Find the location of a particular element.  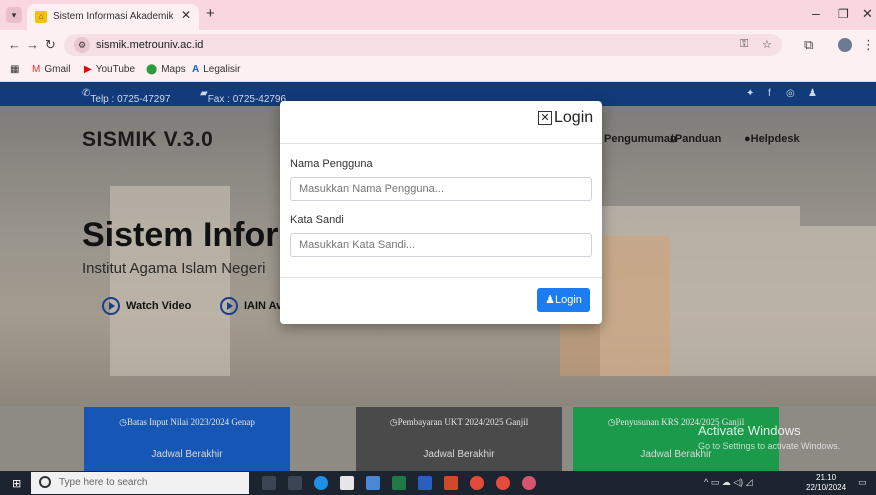

clock-time: 21.10 is located at coordinates (826, 477).